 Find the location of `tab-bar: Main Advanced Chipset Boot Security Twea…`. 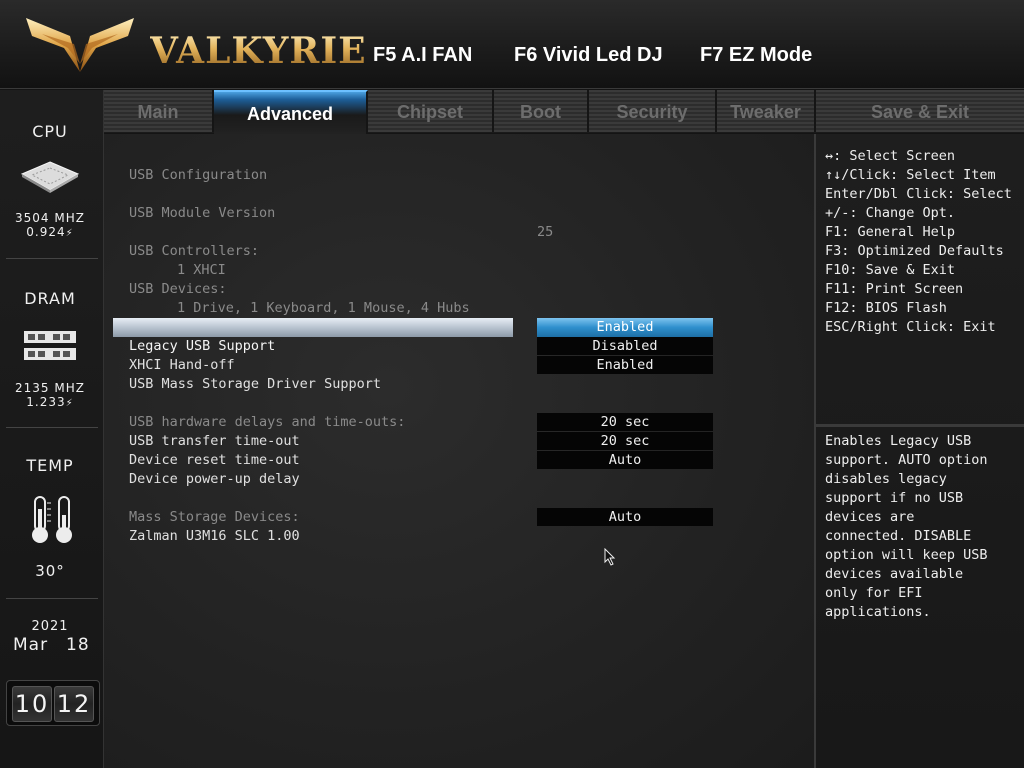

tab-bar: Main Advanced Chipset Boot Security Twea… is located at coordinates (564, 112).